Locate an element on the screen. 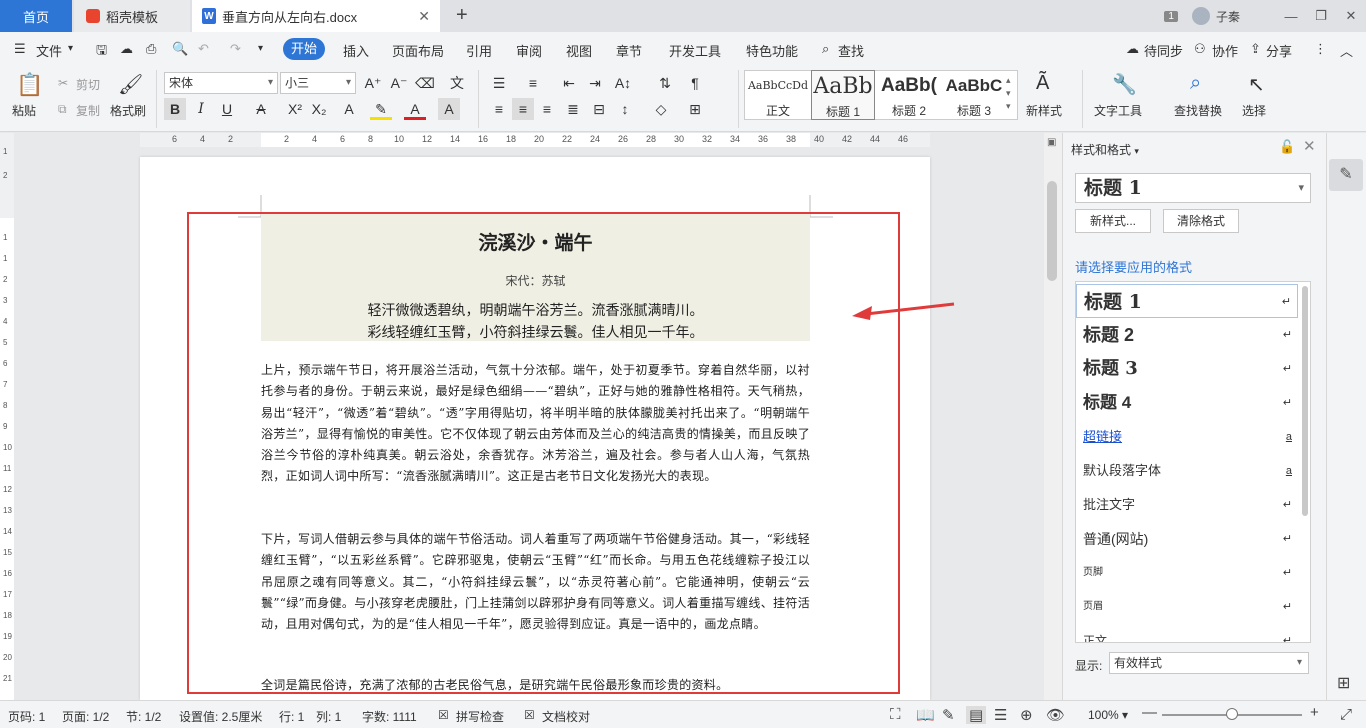  menu-start: 开始 is located at coordinates (304, 49).